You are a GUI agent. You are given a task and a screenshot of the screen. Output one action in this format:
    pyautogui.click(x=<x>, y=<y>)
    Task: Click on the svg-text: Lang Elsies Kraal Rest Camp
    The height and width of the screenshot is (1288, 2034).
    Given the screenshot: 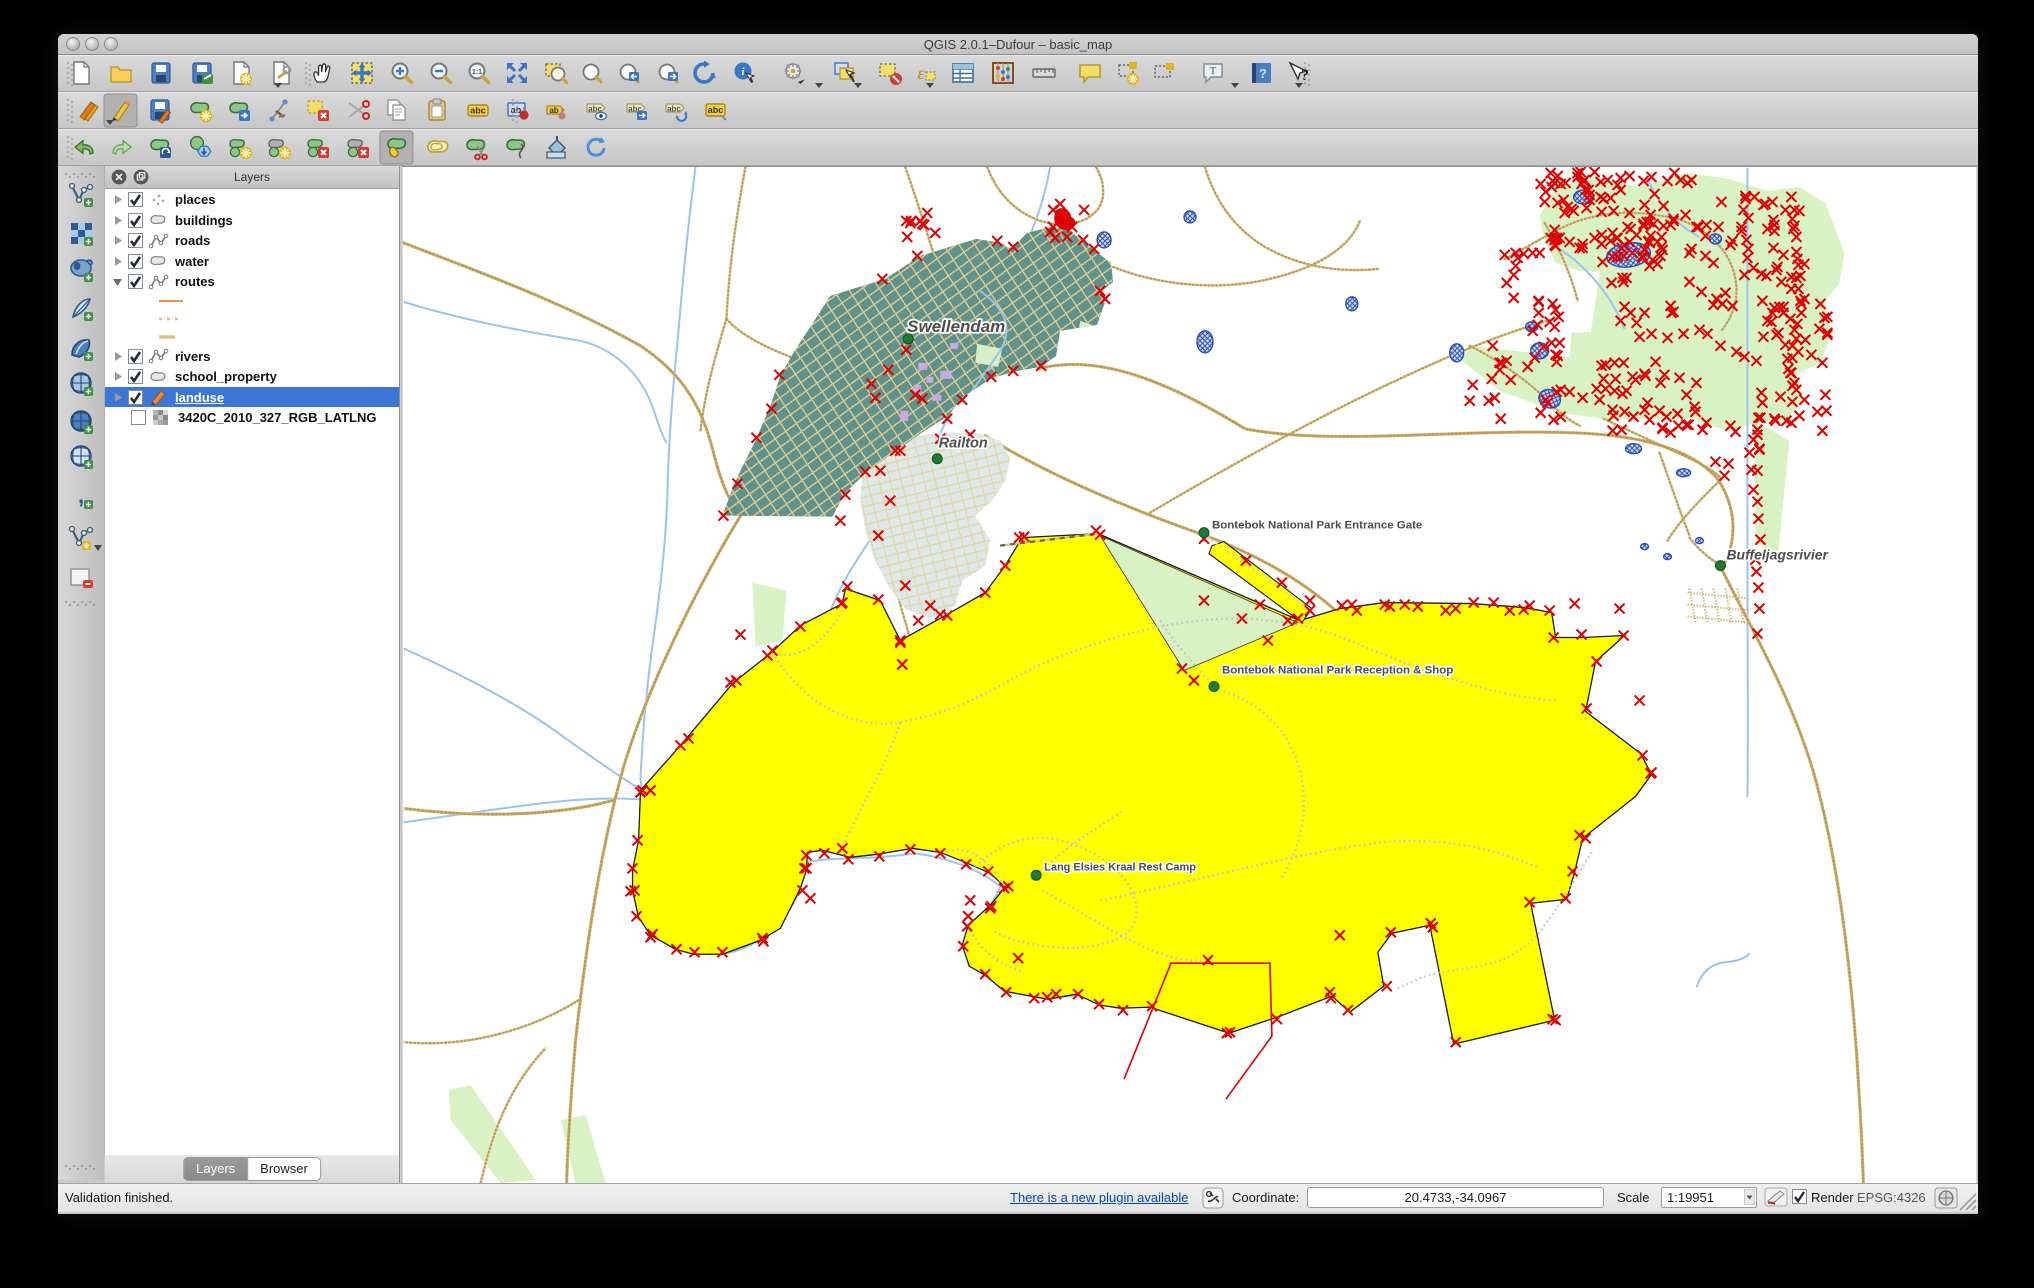 What is the action you would take?
    pyautogui.click(x=1120, y=867)
    